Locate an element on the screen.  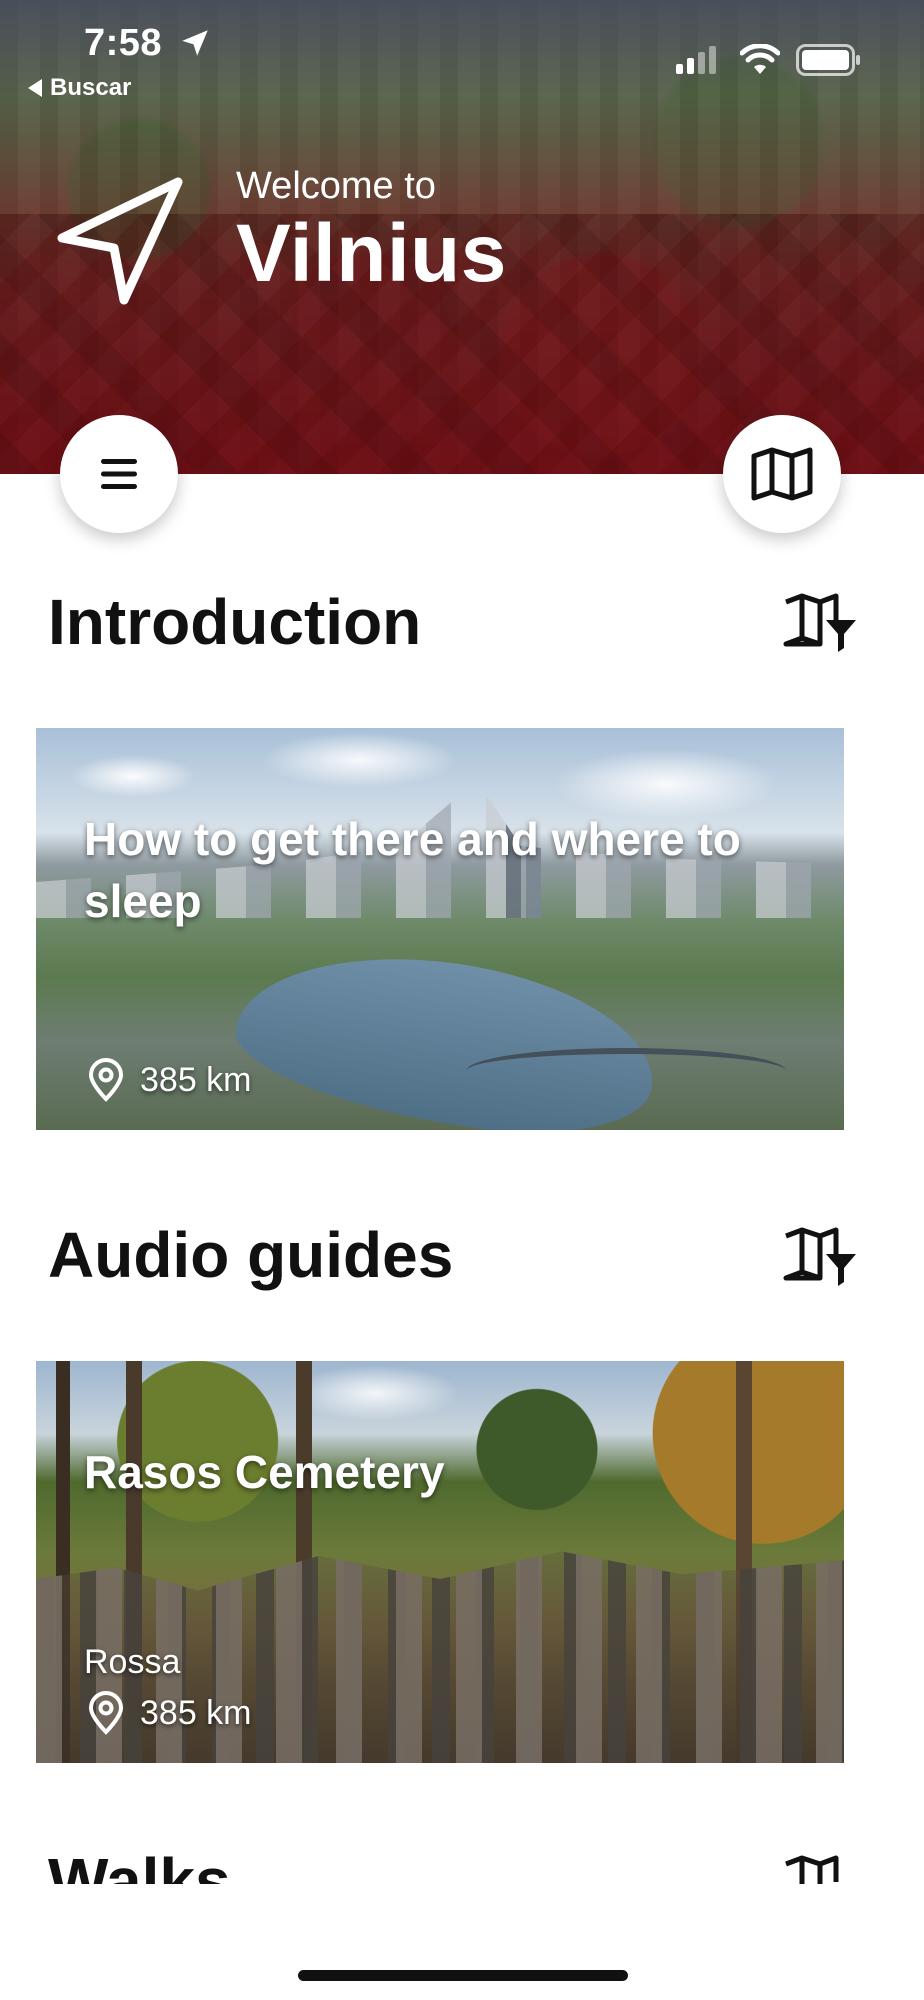
location-services-icon is located at coordinates (195, 43).